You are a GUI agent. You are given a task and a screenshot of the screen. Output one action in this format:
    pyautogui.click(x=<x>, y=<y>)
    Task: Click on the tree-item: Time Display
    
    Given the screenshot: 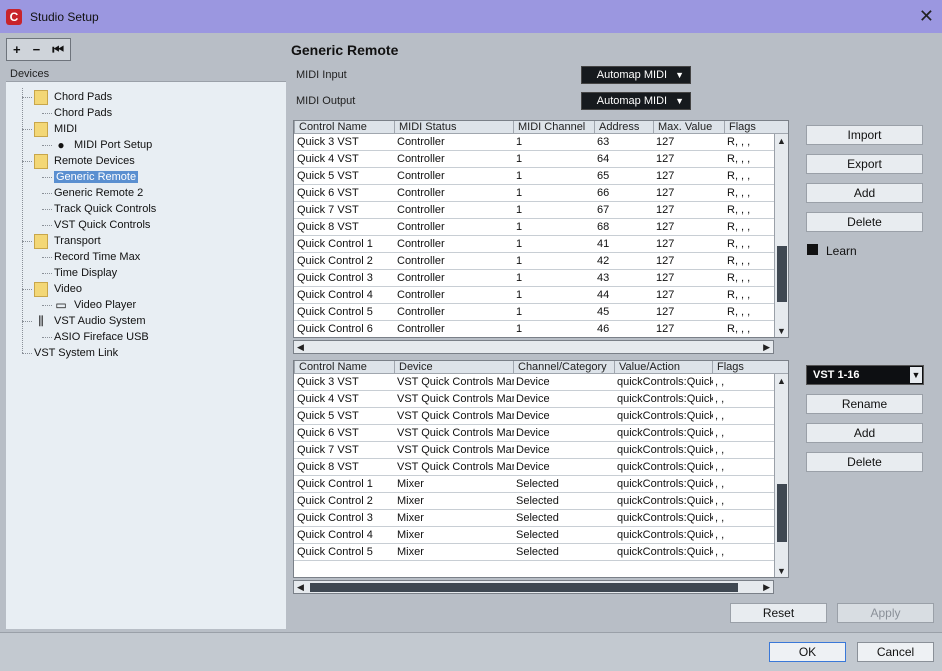 What is the action you would take?
    pyautogui.click(x=85, y=273)
    